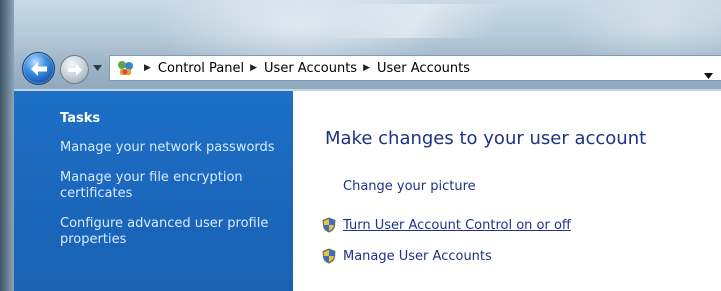 The width and height of the screenshot is (721, 291). I want to click on back-button, so click(38, 68).